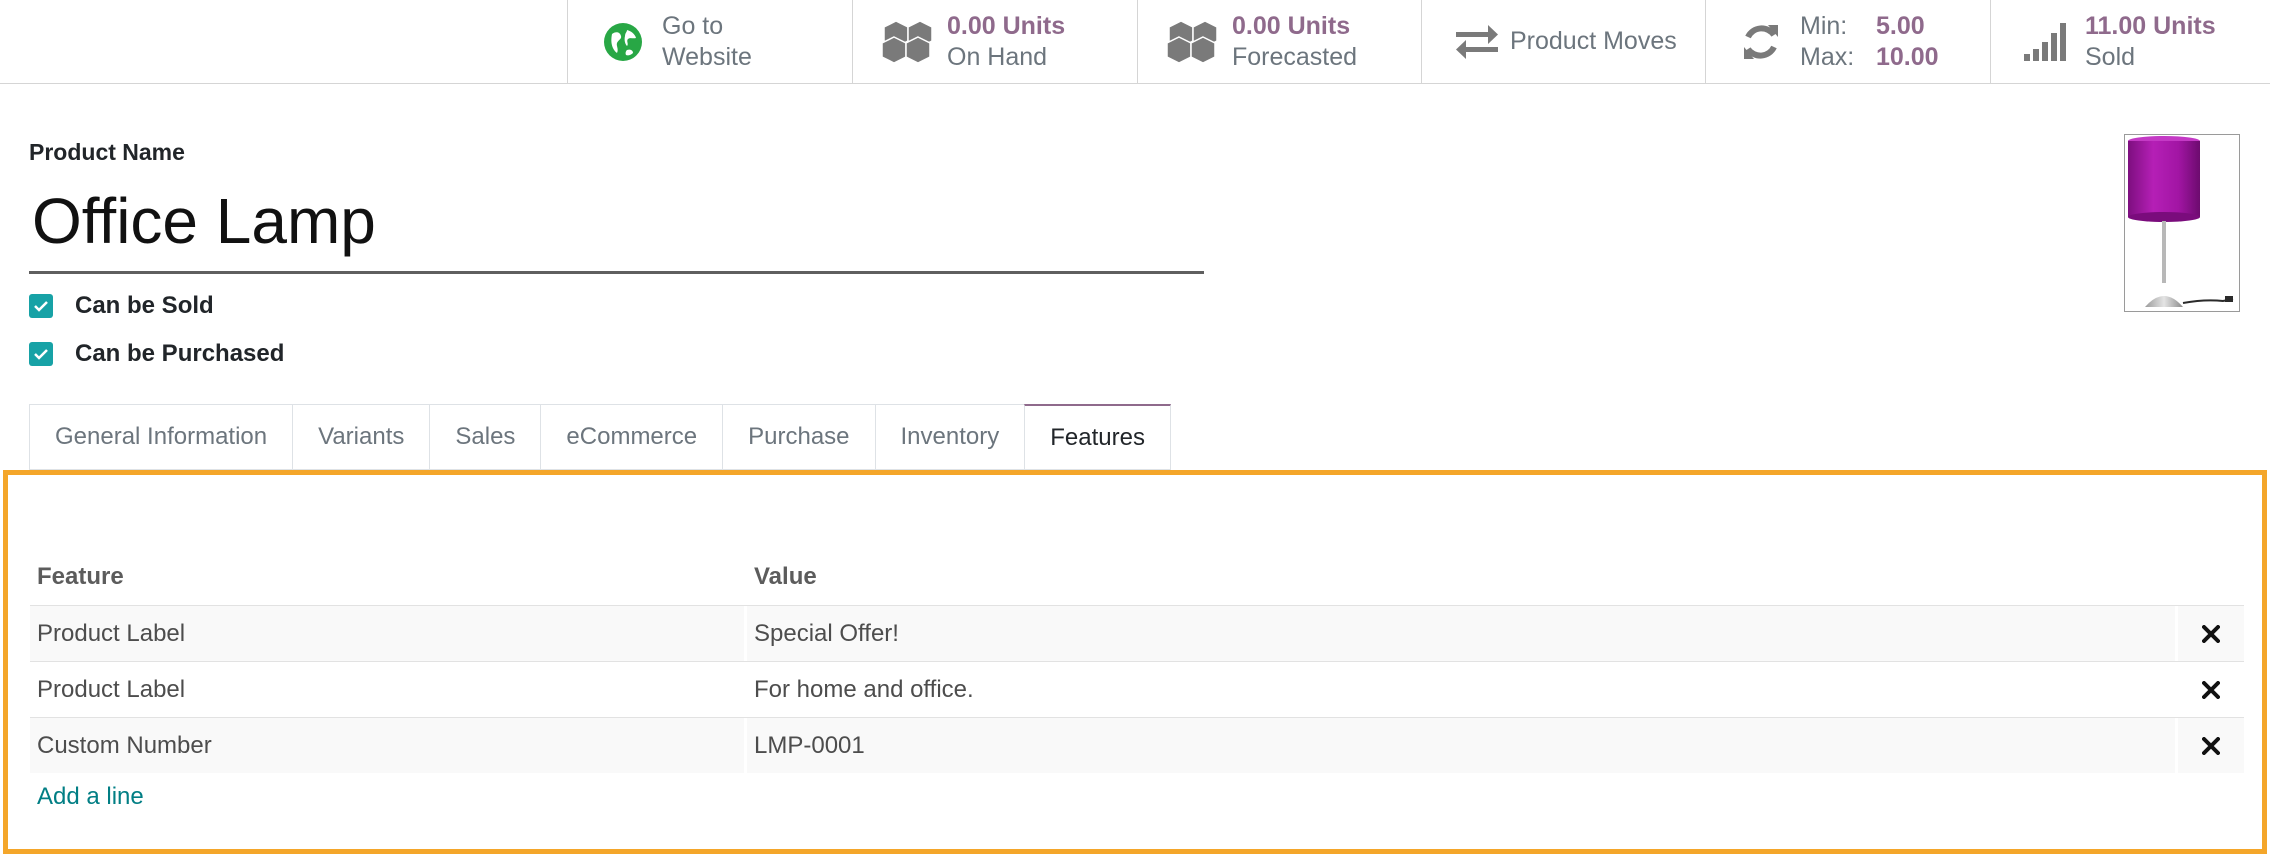 The height and width of the screenshot is (857, 2270). I want to click on table-row: Product Label Special Offer!, so click(1137, 633).